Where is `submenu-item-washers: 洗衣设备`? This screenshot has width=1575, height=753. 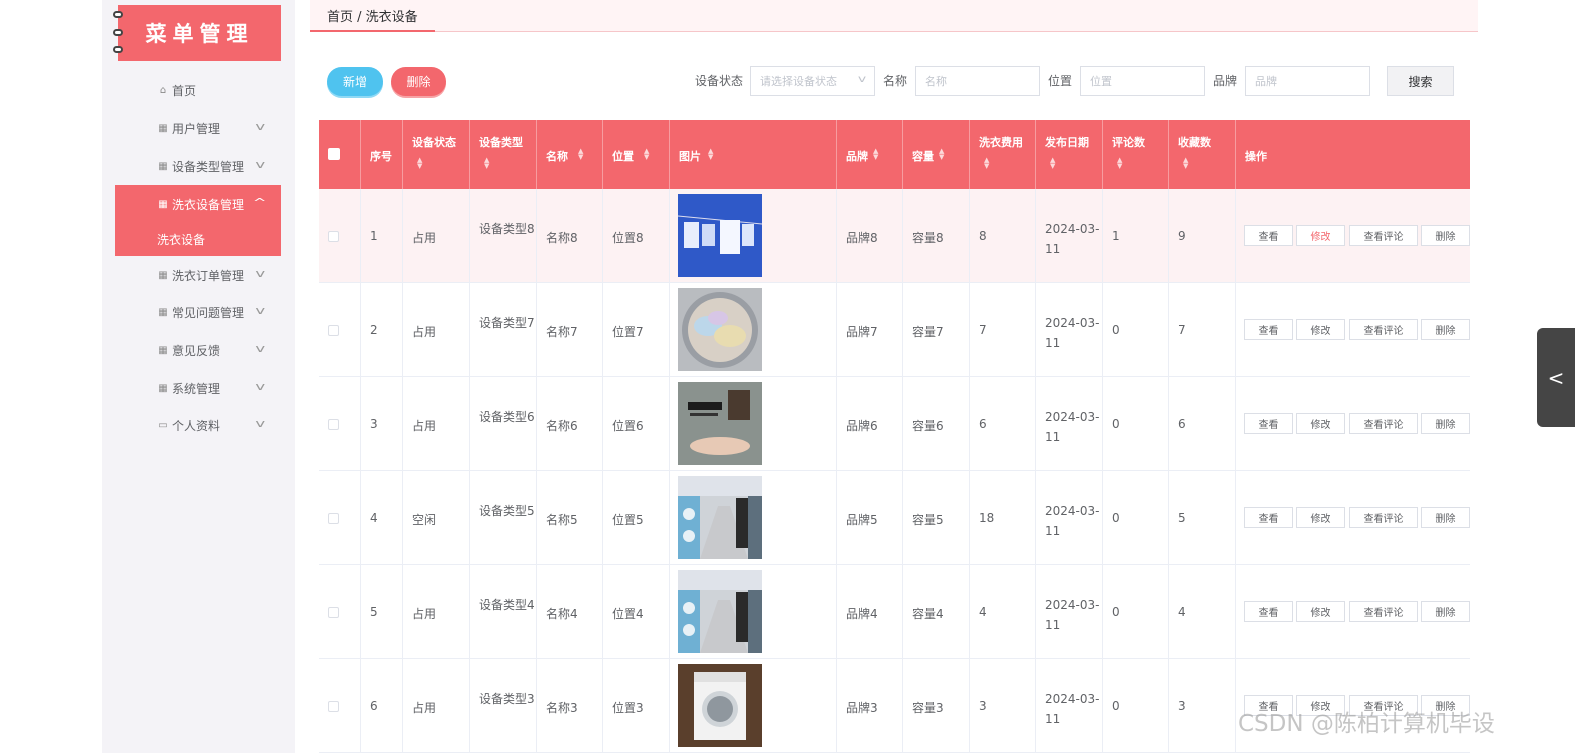 submenu-item-washers: 洗衣设备 is located at coordinates (198, 239).